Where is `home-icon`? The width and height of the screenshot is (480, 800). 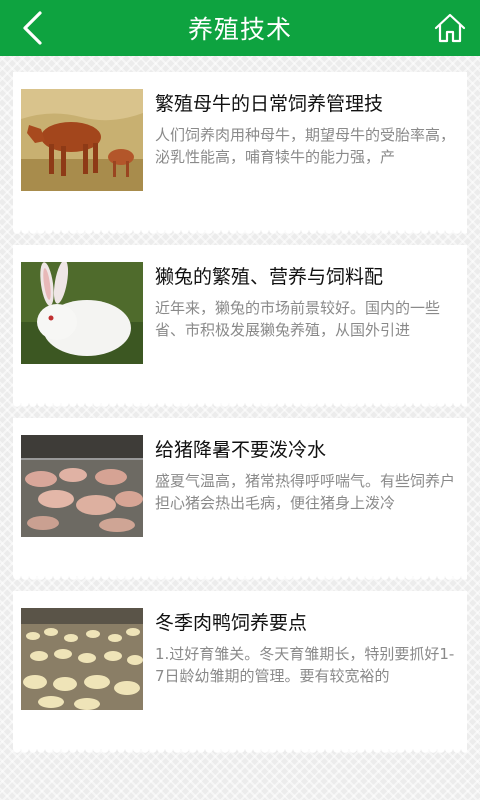
home-icon is located at coordinates (450, 28).